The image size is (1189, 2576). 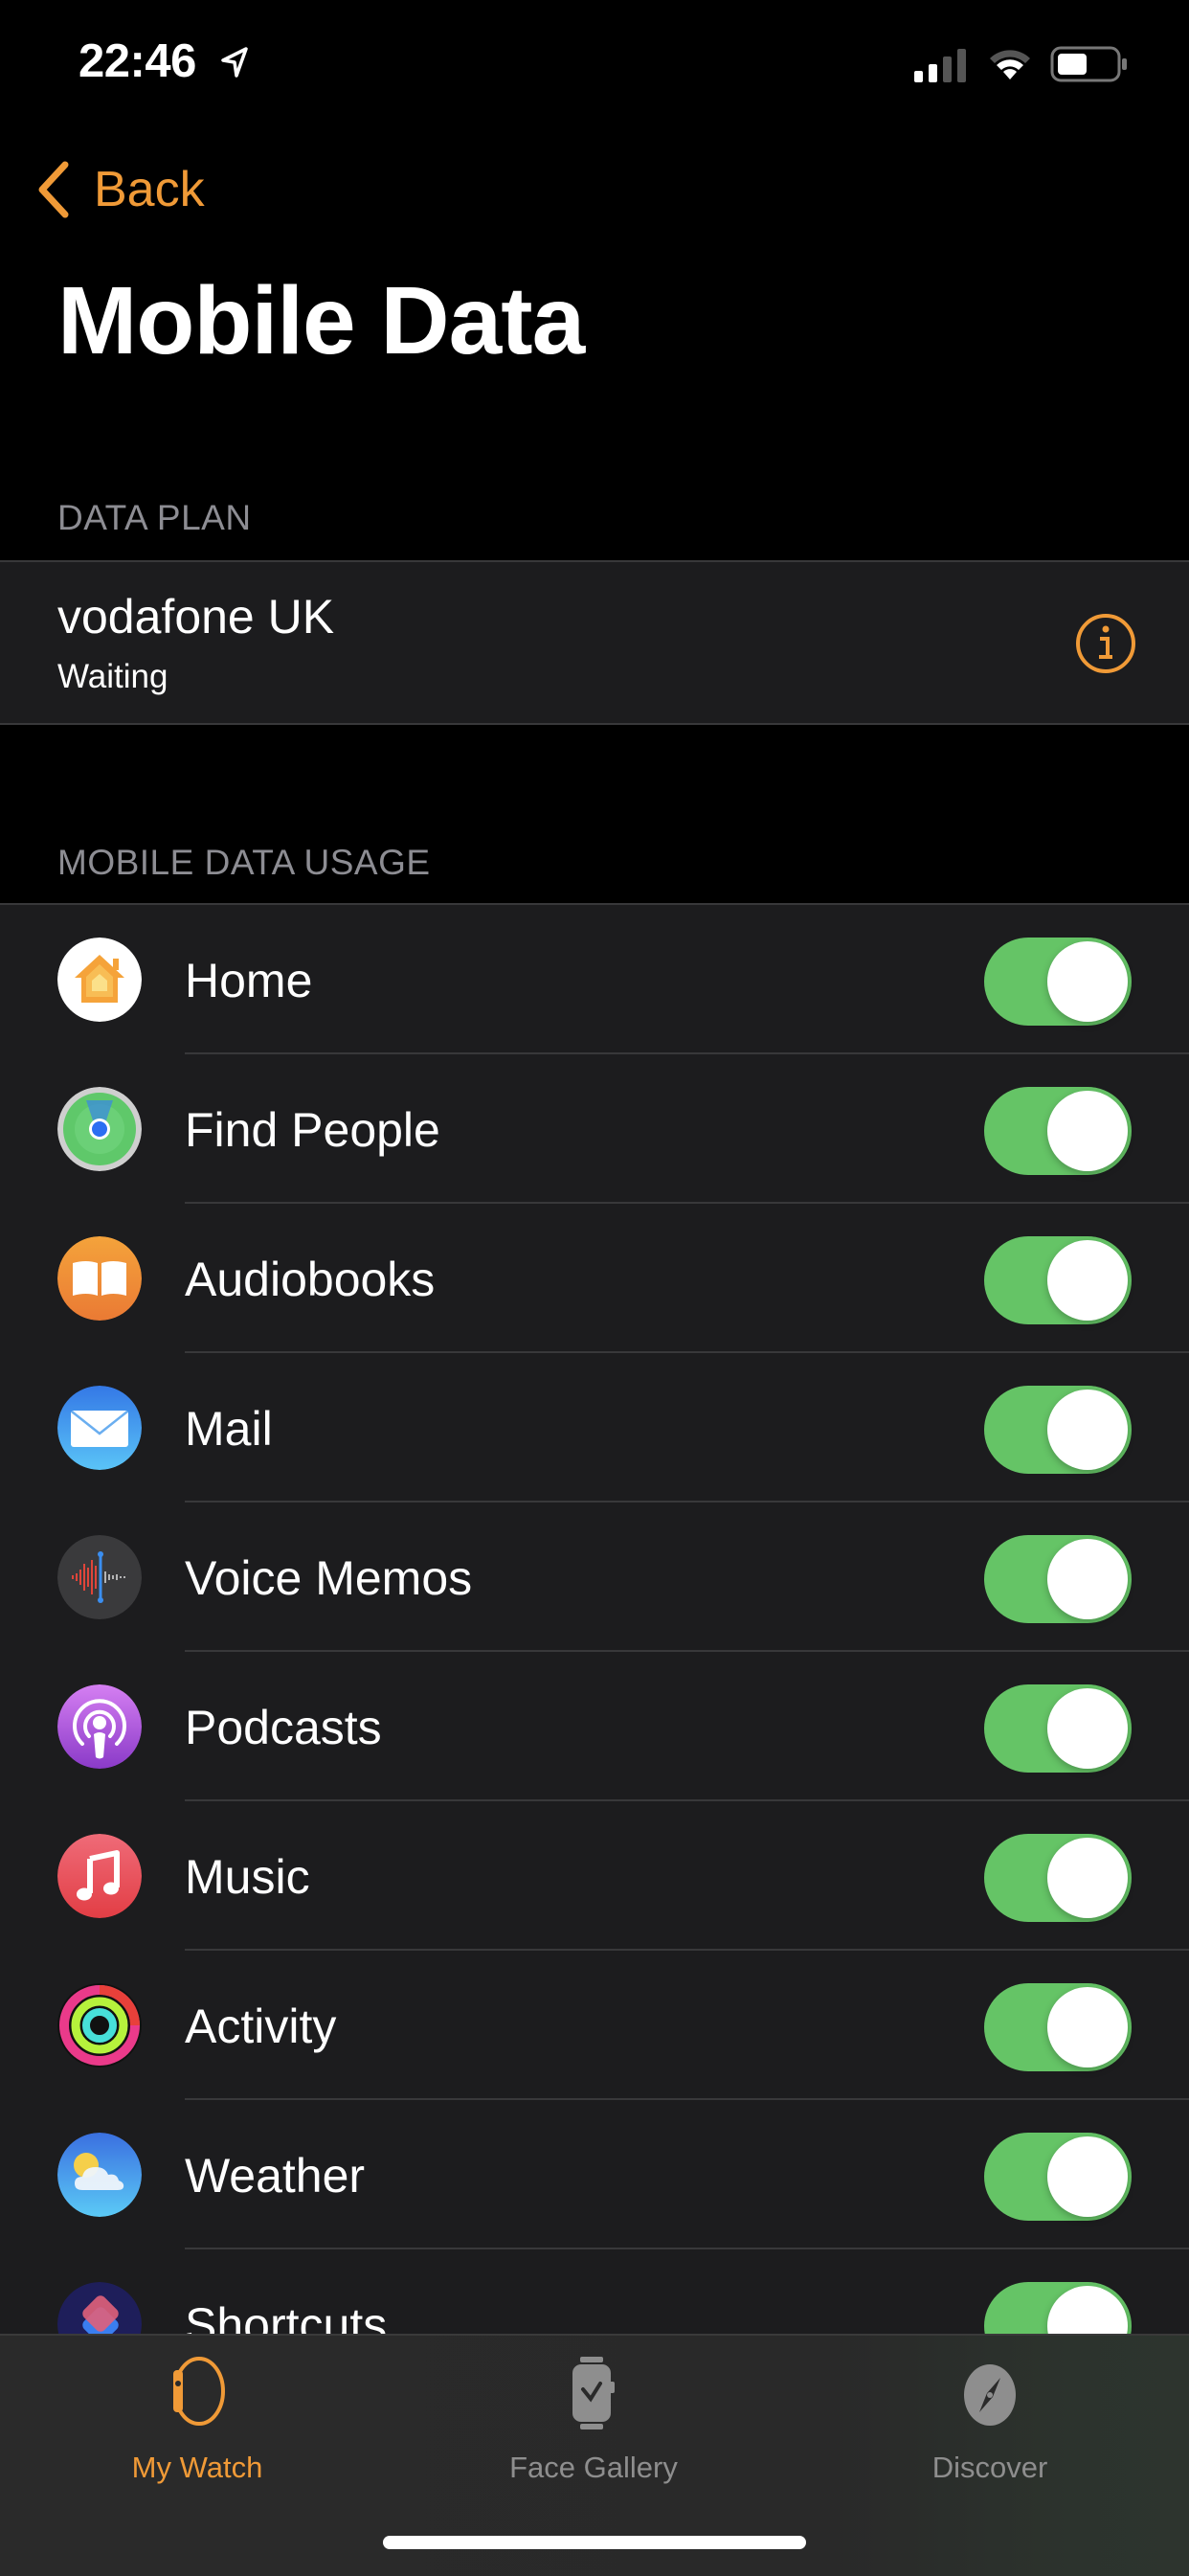 What do you see at coordinates (1058, 1280) in the screenshot?
I see `toggle-audiobooks` at bounding box center [1058, 1280].